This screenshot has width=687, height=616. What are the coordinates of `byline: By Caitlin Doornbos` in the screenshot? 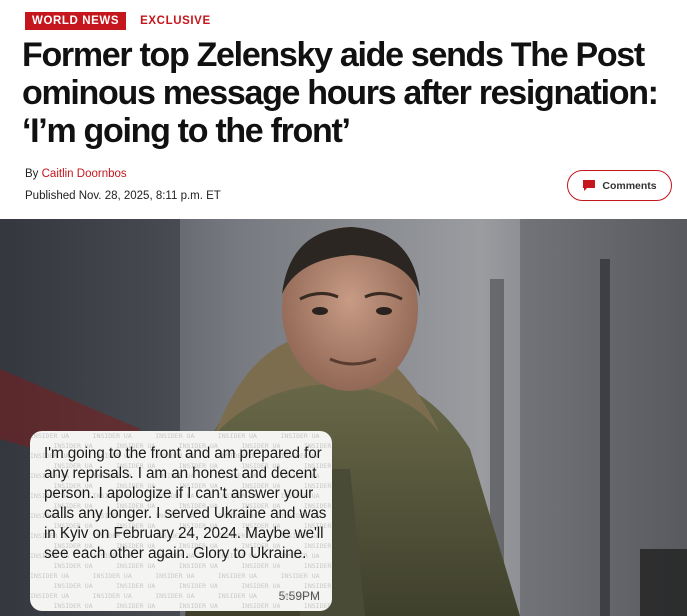 It's located at (76, 174).